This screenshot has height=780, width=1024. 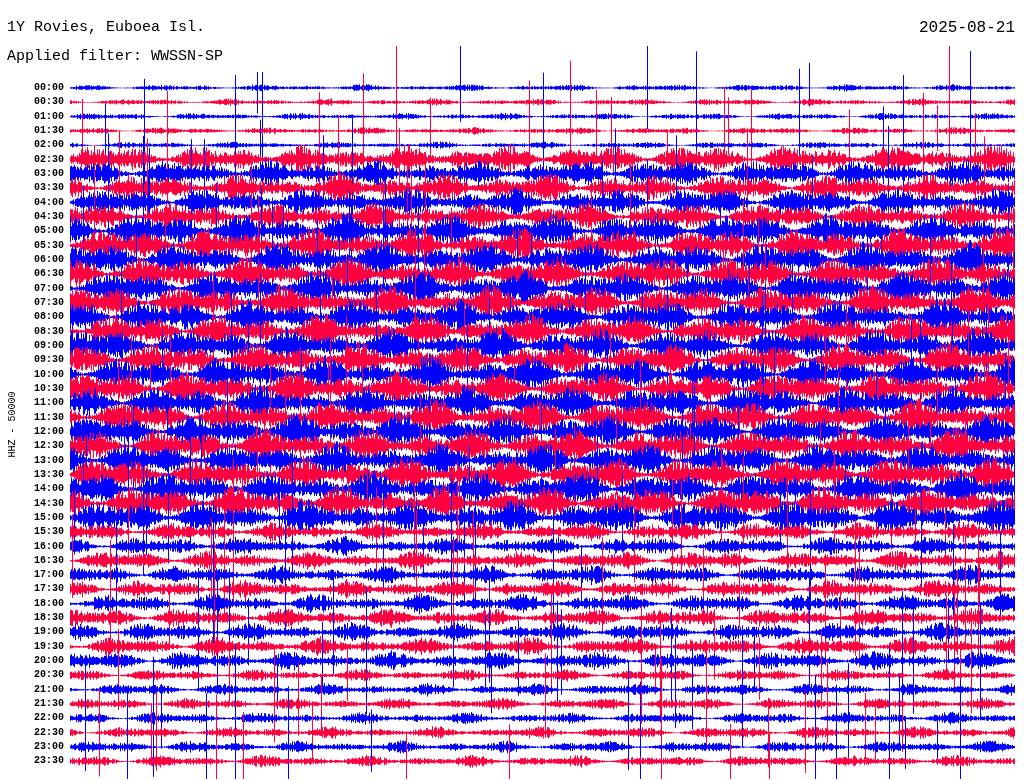 What do you see at coordinates (49, 446) in the screenshot?
I see `time-label: 12:30` at bounding box center [49, 446].